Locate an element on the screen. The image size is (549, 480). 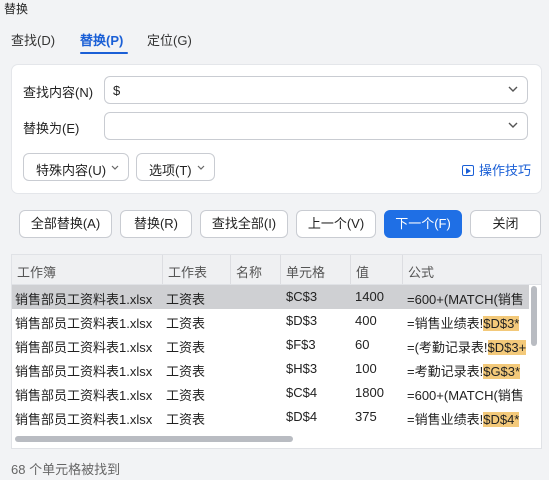
col-value: 值 is located at coordinates (362, 271).